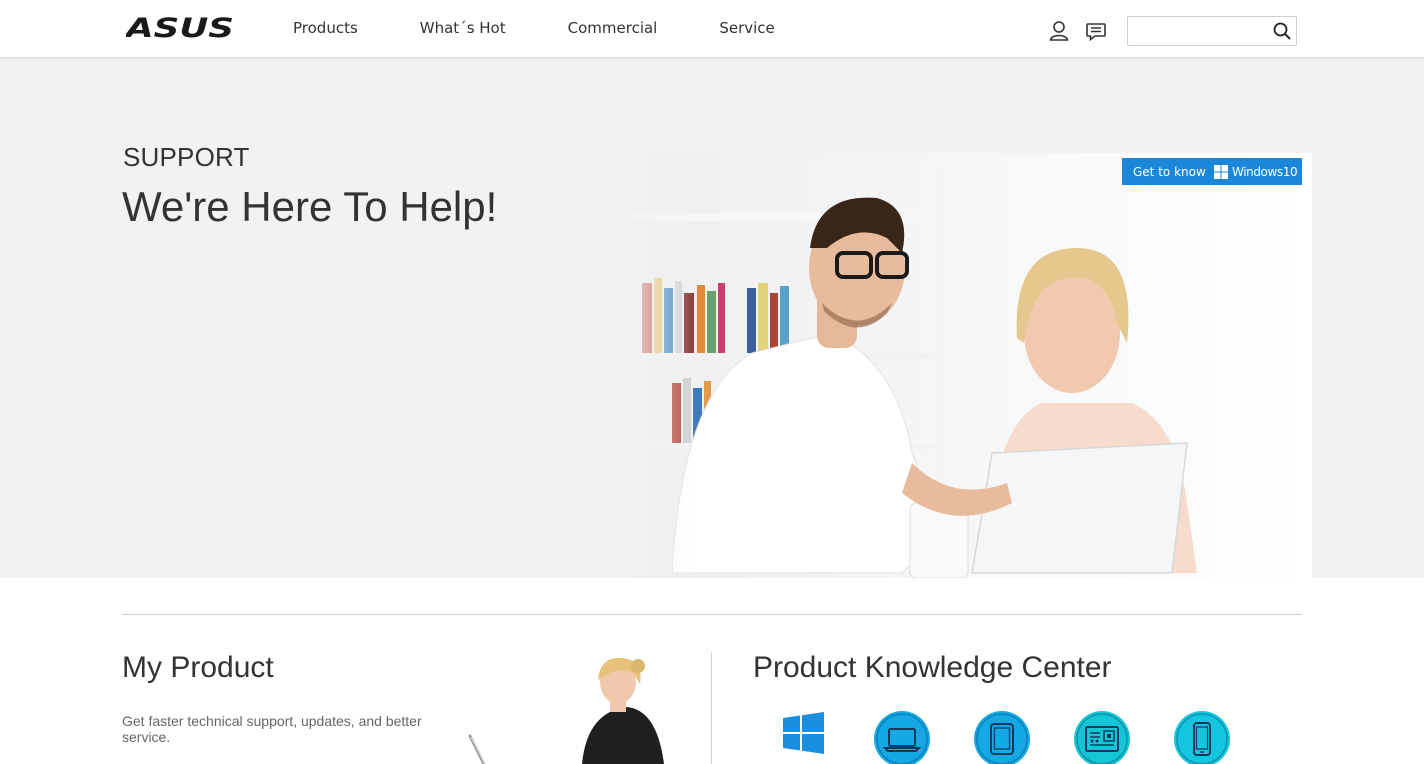 This screenshot has width=1424, height=764. What do you see at coordinates (613, 29) in the screenshot?
I see `nav-commercial: Commercial` at bounding box center [613, 29].